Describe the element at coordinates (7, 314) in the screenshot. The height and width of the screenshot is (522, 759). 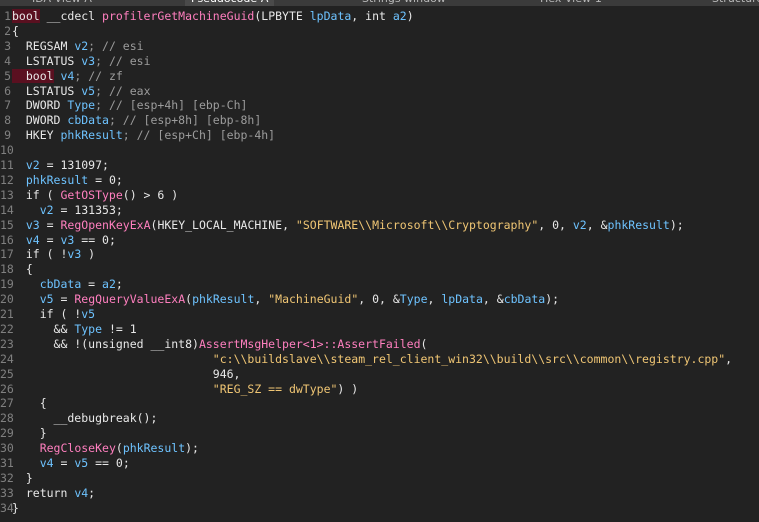
I see `line-number: 21` at that location.